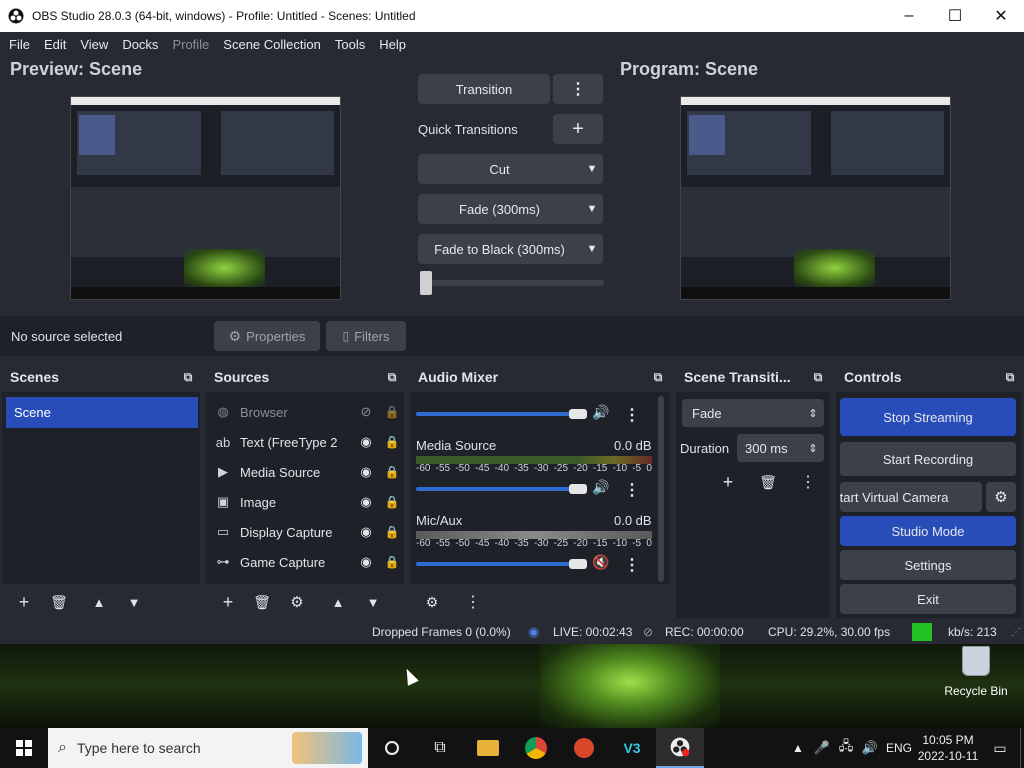 This screenshot has width=1024, height=768. I want to click on taskbar-search-box: ⌕ Type here to search, so click(208, 748).